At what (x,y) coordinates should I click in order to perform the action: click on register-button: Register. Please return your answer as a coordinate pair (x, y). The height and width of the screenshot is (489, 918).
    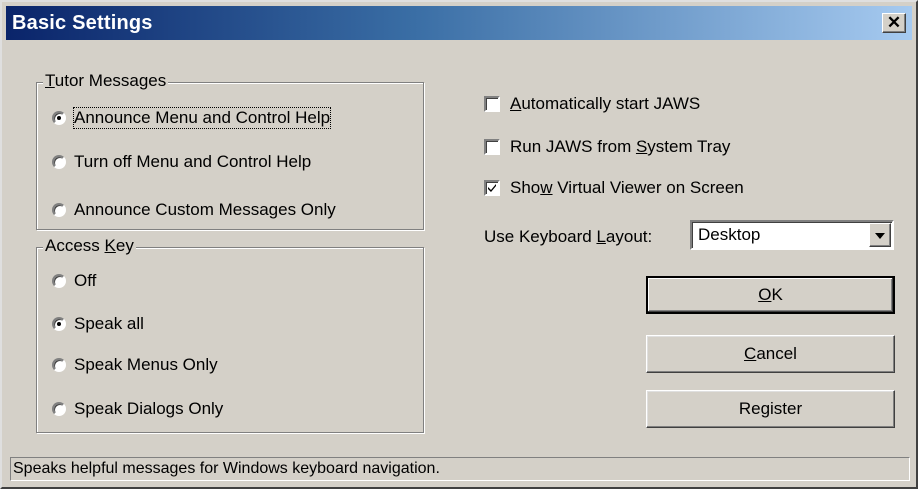
    Looking at the image, I should click on (770, 409).